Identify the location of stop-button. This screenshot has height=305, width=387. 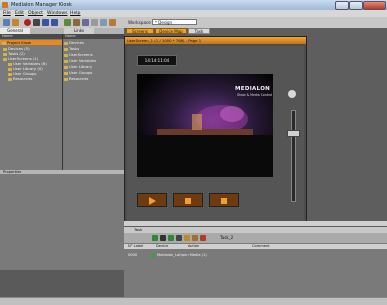
(188, 200).